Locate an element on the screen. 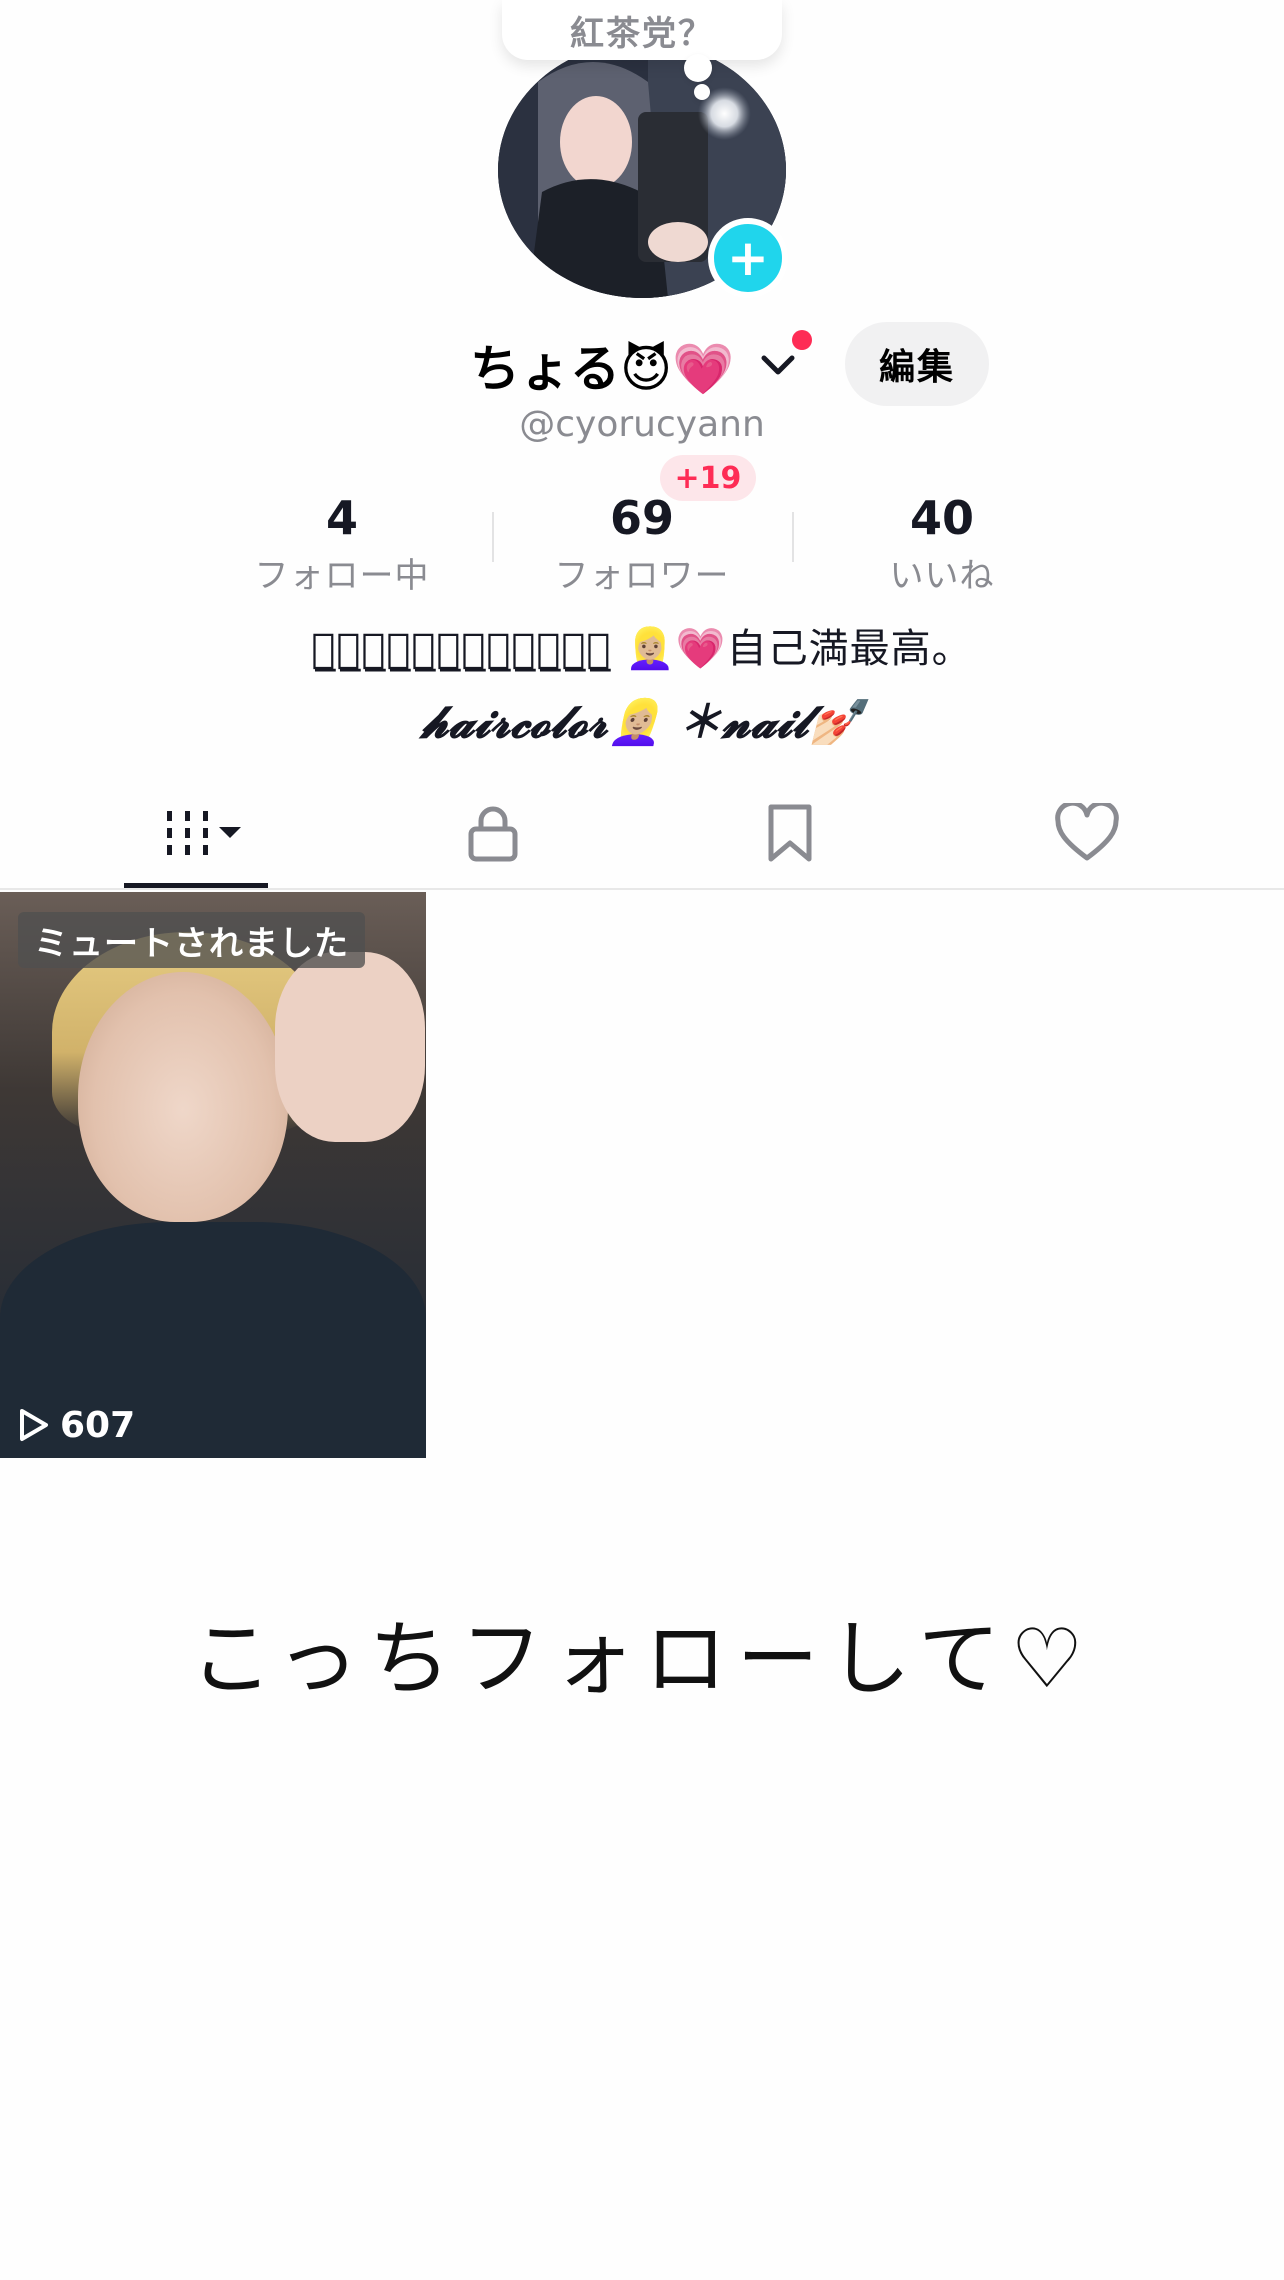 The image size is (1284, 2280). grid-icon is located at coordinates (203, 833).